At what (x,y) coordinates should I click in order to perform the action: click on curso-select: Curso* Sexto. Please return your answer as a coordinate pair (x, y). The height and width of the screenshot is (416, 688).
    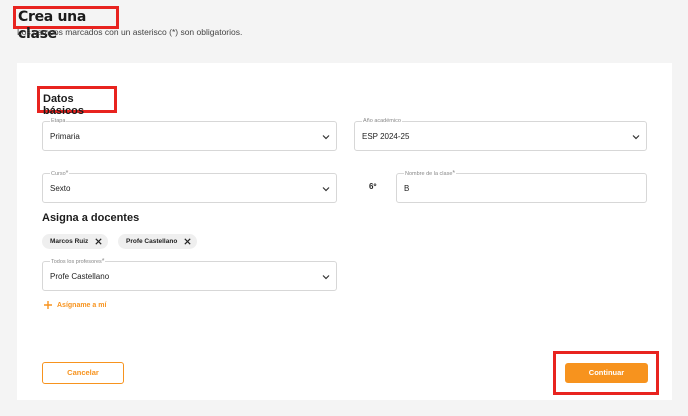
    Looking at the image, I should click on (189, 186).